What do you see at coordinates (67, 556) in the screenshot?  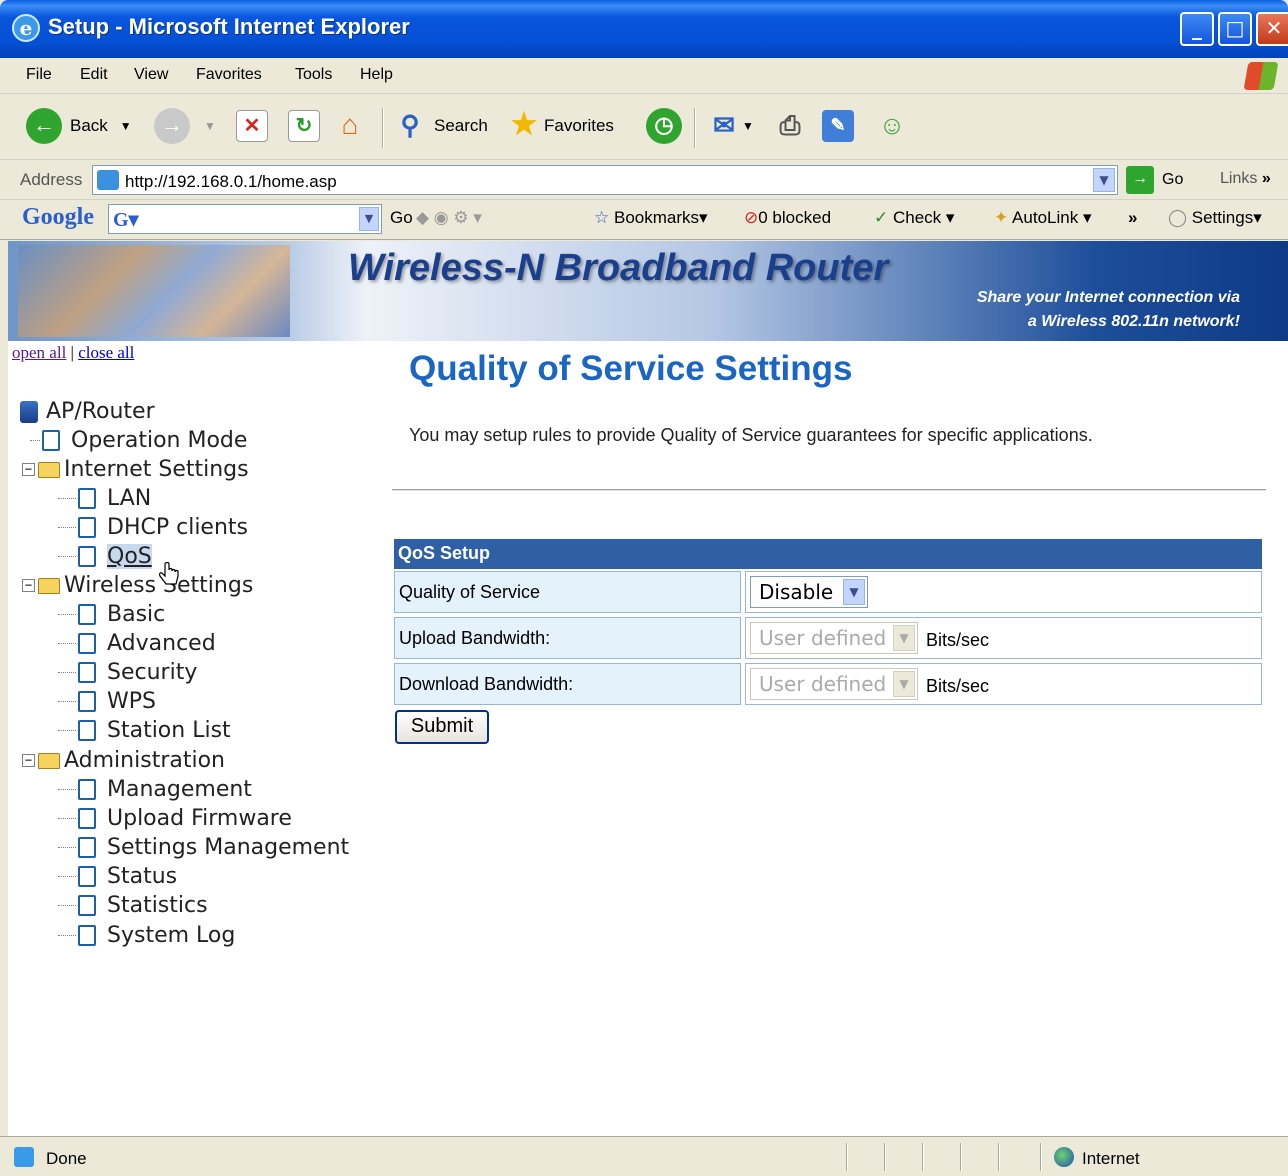 I see `tree-line` at bounding box center [67, 556].